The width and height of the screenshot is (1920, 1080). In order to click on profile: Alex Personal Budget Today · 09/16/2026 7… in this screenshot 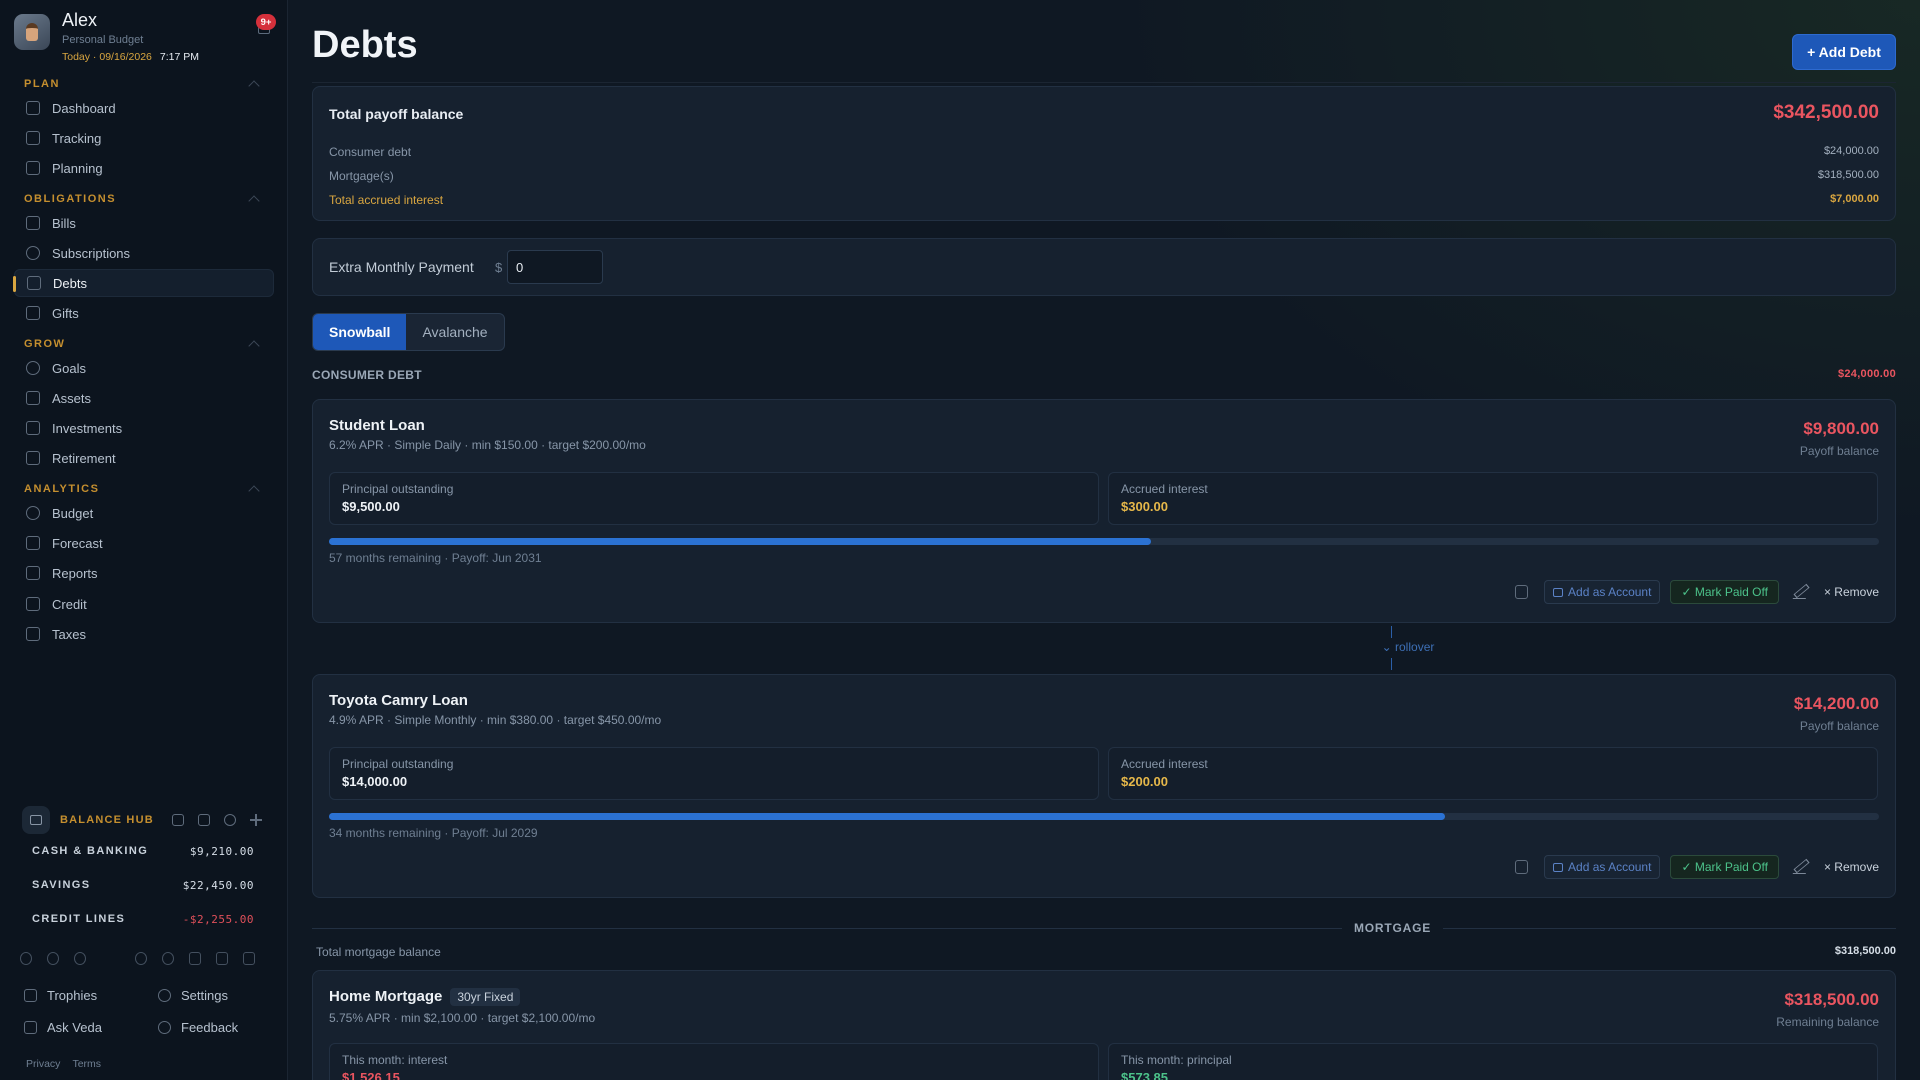, I will do `click(145, 38)`.